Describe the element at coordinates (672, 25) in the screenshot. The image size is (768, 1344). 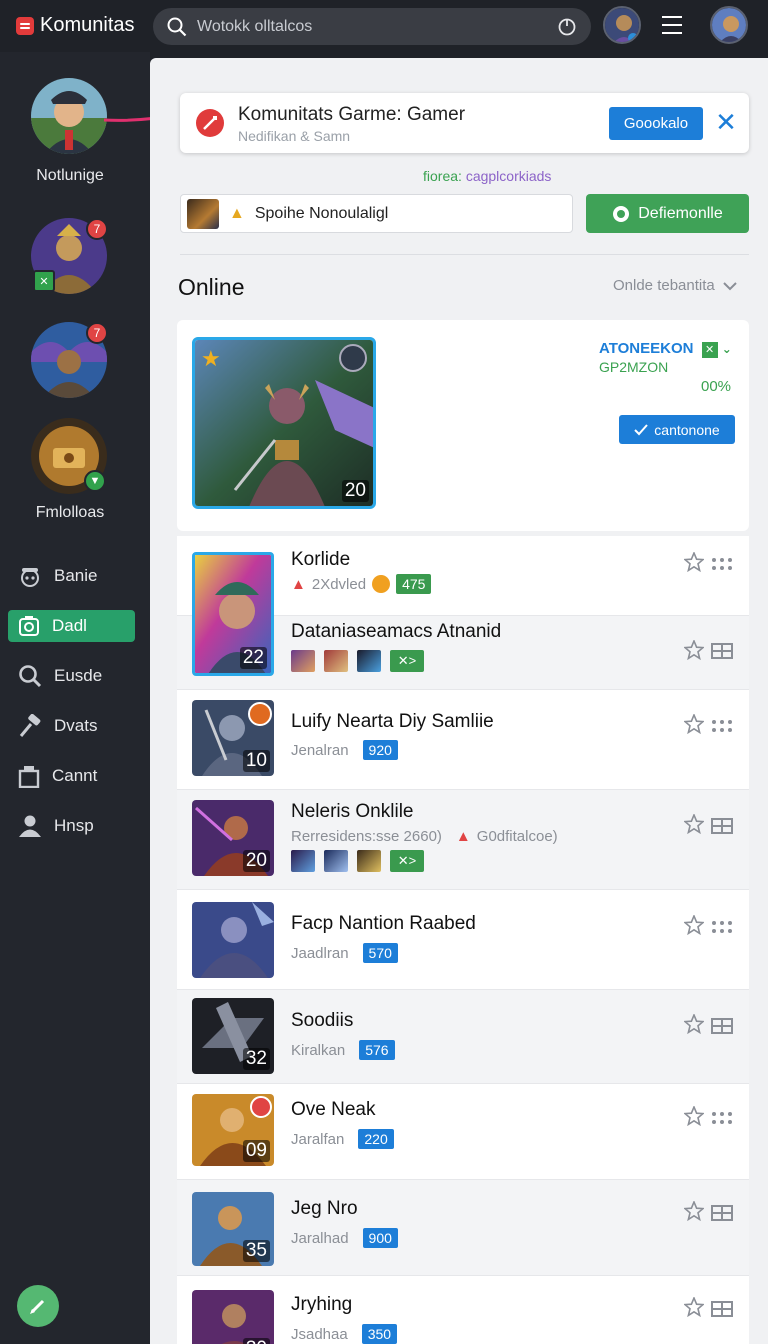
I see `menu-icon` at that location.